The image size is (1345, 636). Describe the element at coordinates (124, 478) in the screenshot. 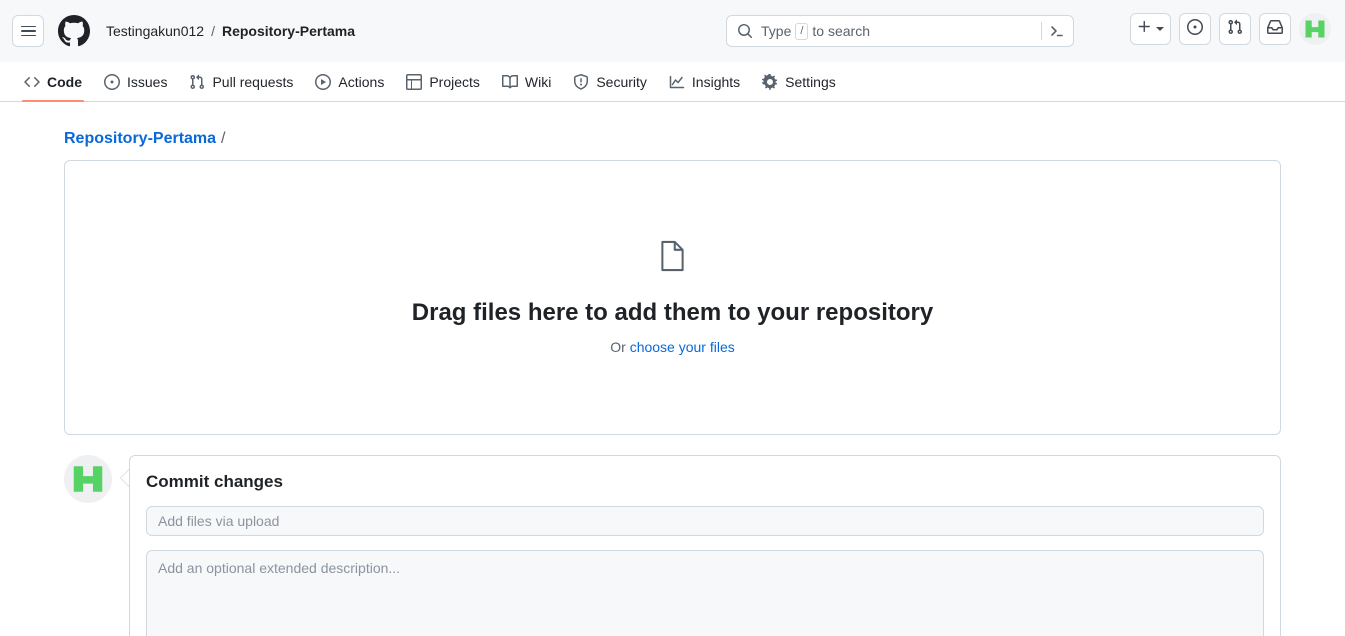

I see `speech-pointer` at that location.